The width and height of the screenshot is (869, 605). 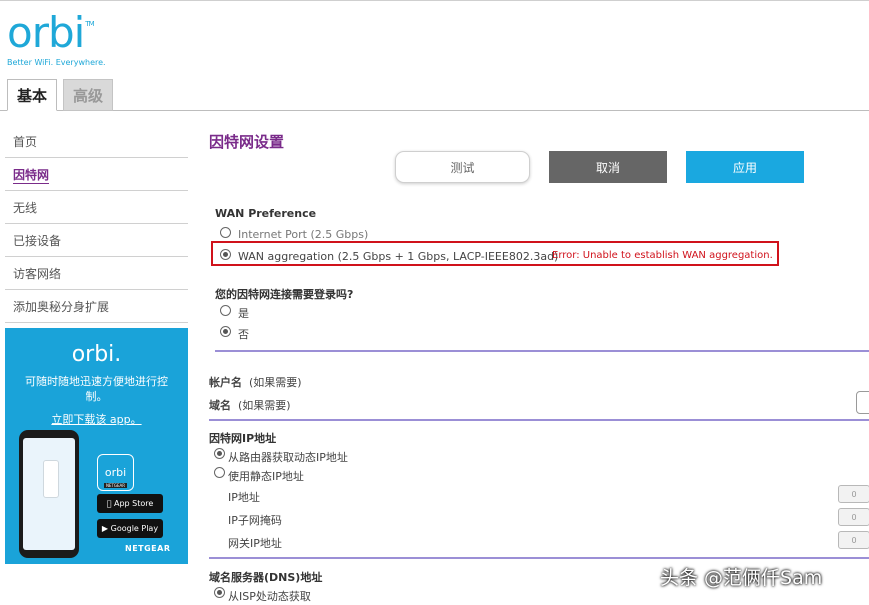 What do you see at coordinates (255, 543) in the screenshot?
I see `gateway-ip-label: 网关IP地址` at bounding box center [255, 543].